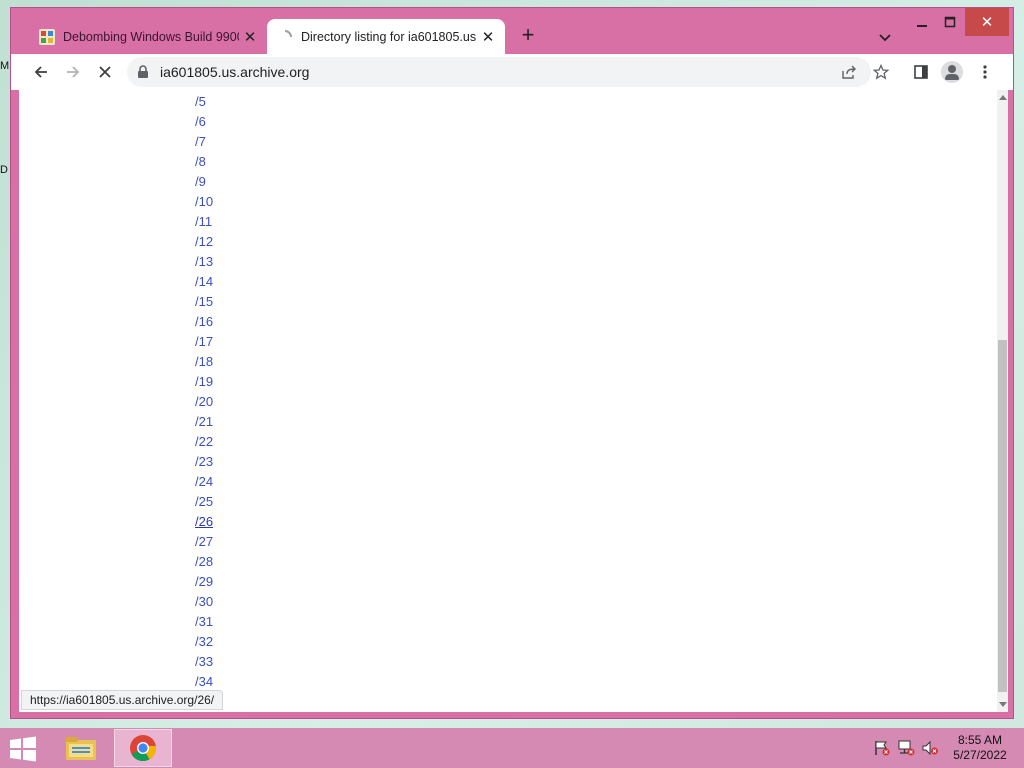 The width and height of the screenshot is (1024, 768). What do you see at coordinates (204, 542) in the screenshot?
I see `directory-link: /27` at bounding box center [204, 542].